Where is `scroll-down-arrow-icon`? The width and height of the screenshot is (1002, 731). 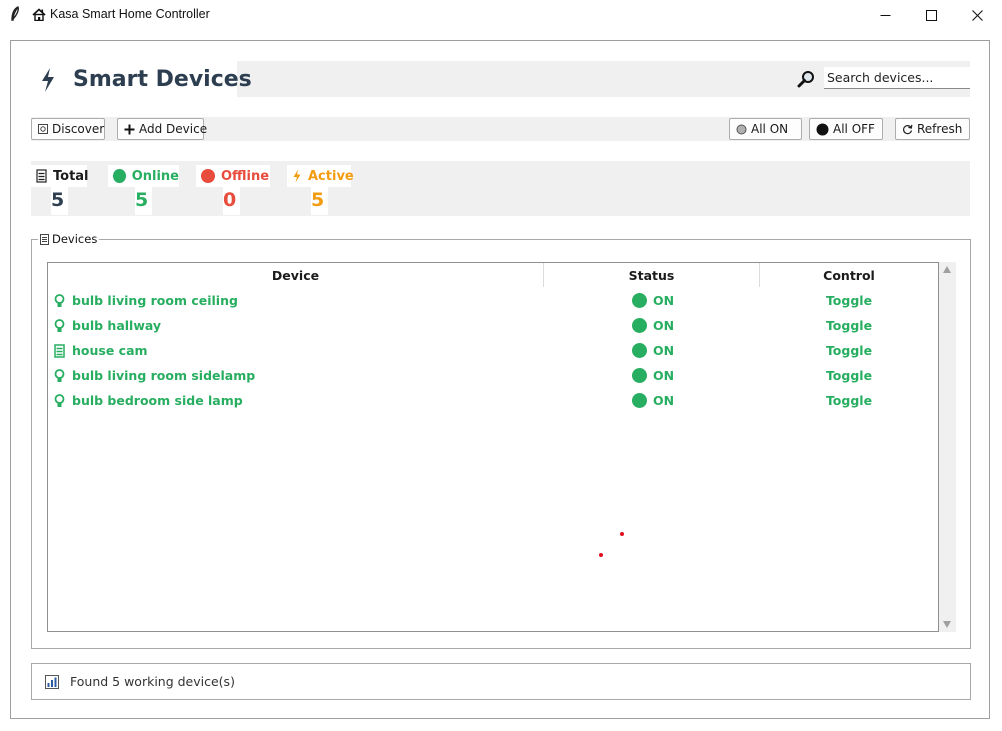 scroll-down-arrow-icon is located at coordinates (947, 624).